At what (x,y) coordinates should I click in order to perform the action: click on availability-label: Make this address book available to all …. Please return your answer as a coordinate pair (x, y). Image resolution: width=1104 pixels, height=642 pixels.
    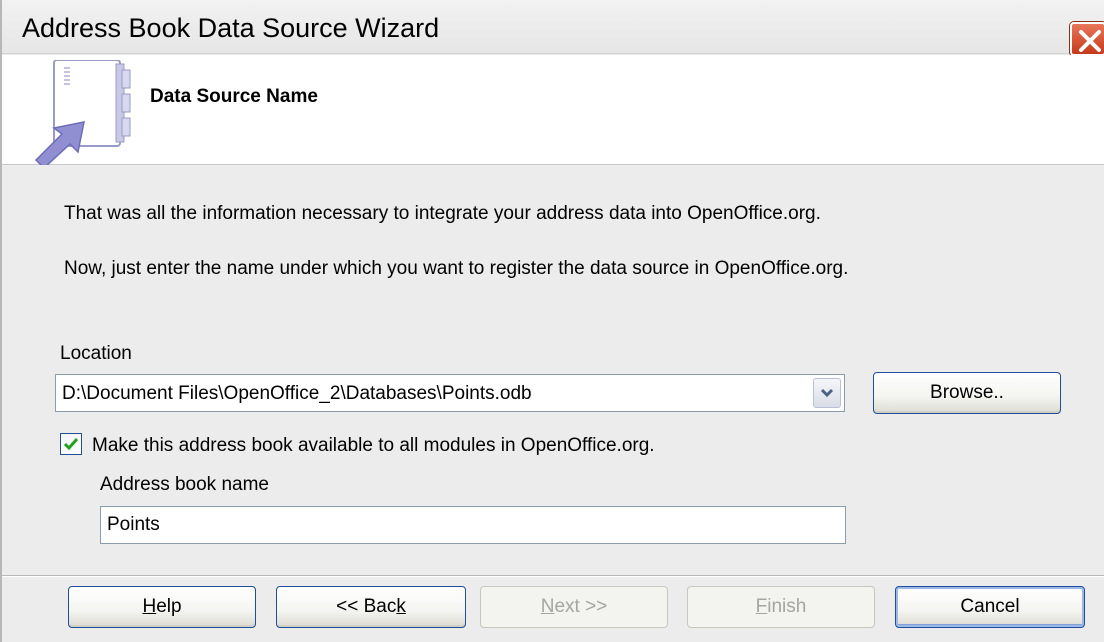
    Looking at the image, I should click on (373, 446).